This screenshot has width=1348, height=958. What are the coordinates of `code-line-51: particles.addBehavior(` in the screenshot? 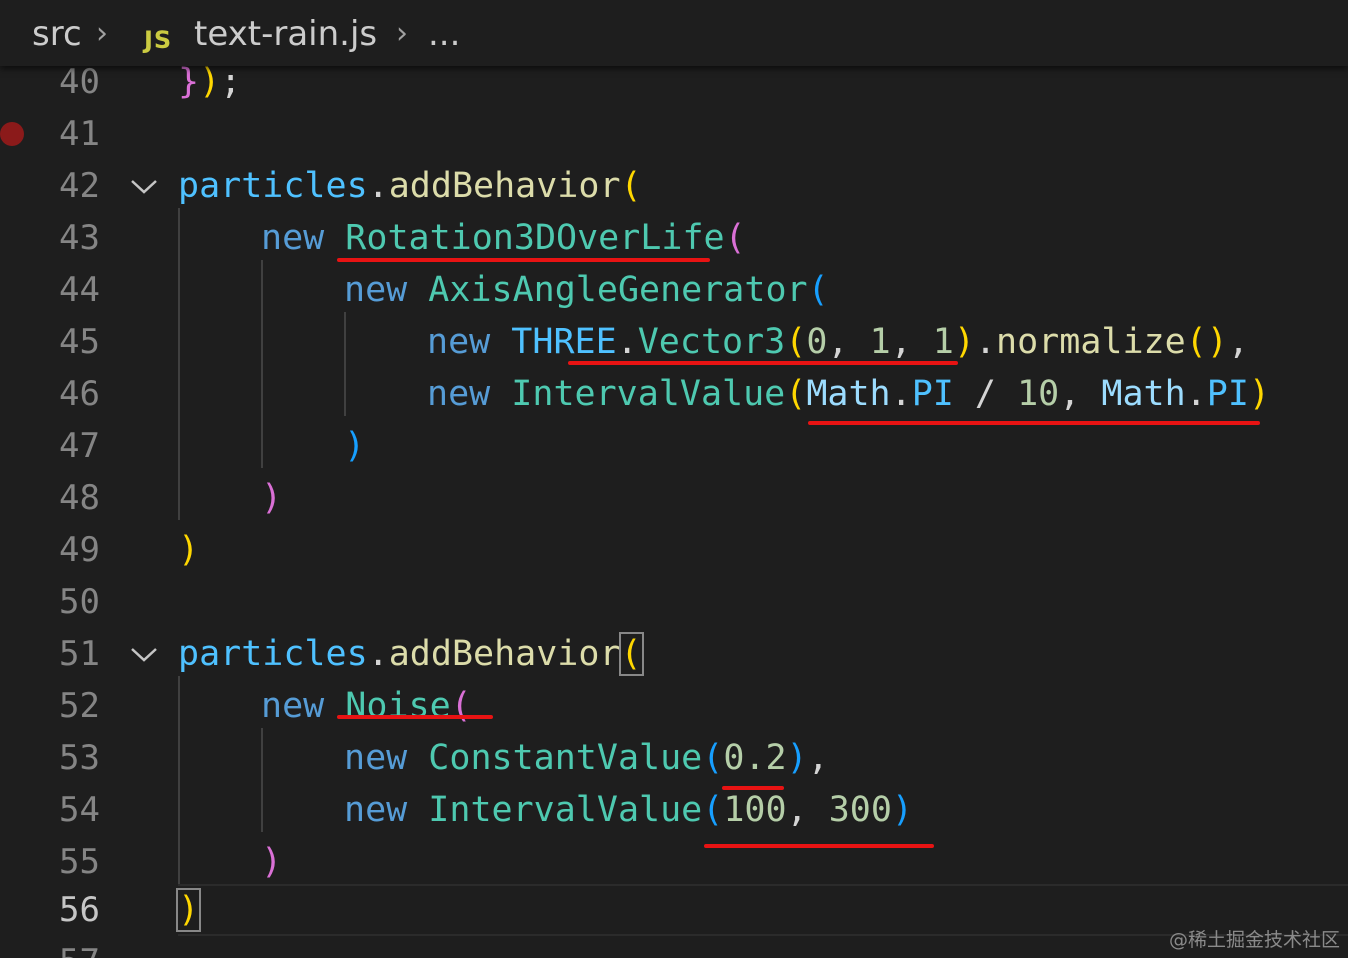 It's located at (411, 654).